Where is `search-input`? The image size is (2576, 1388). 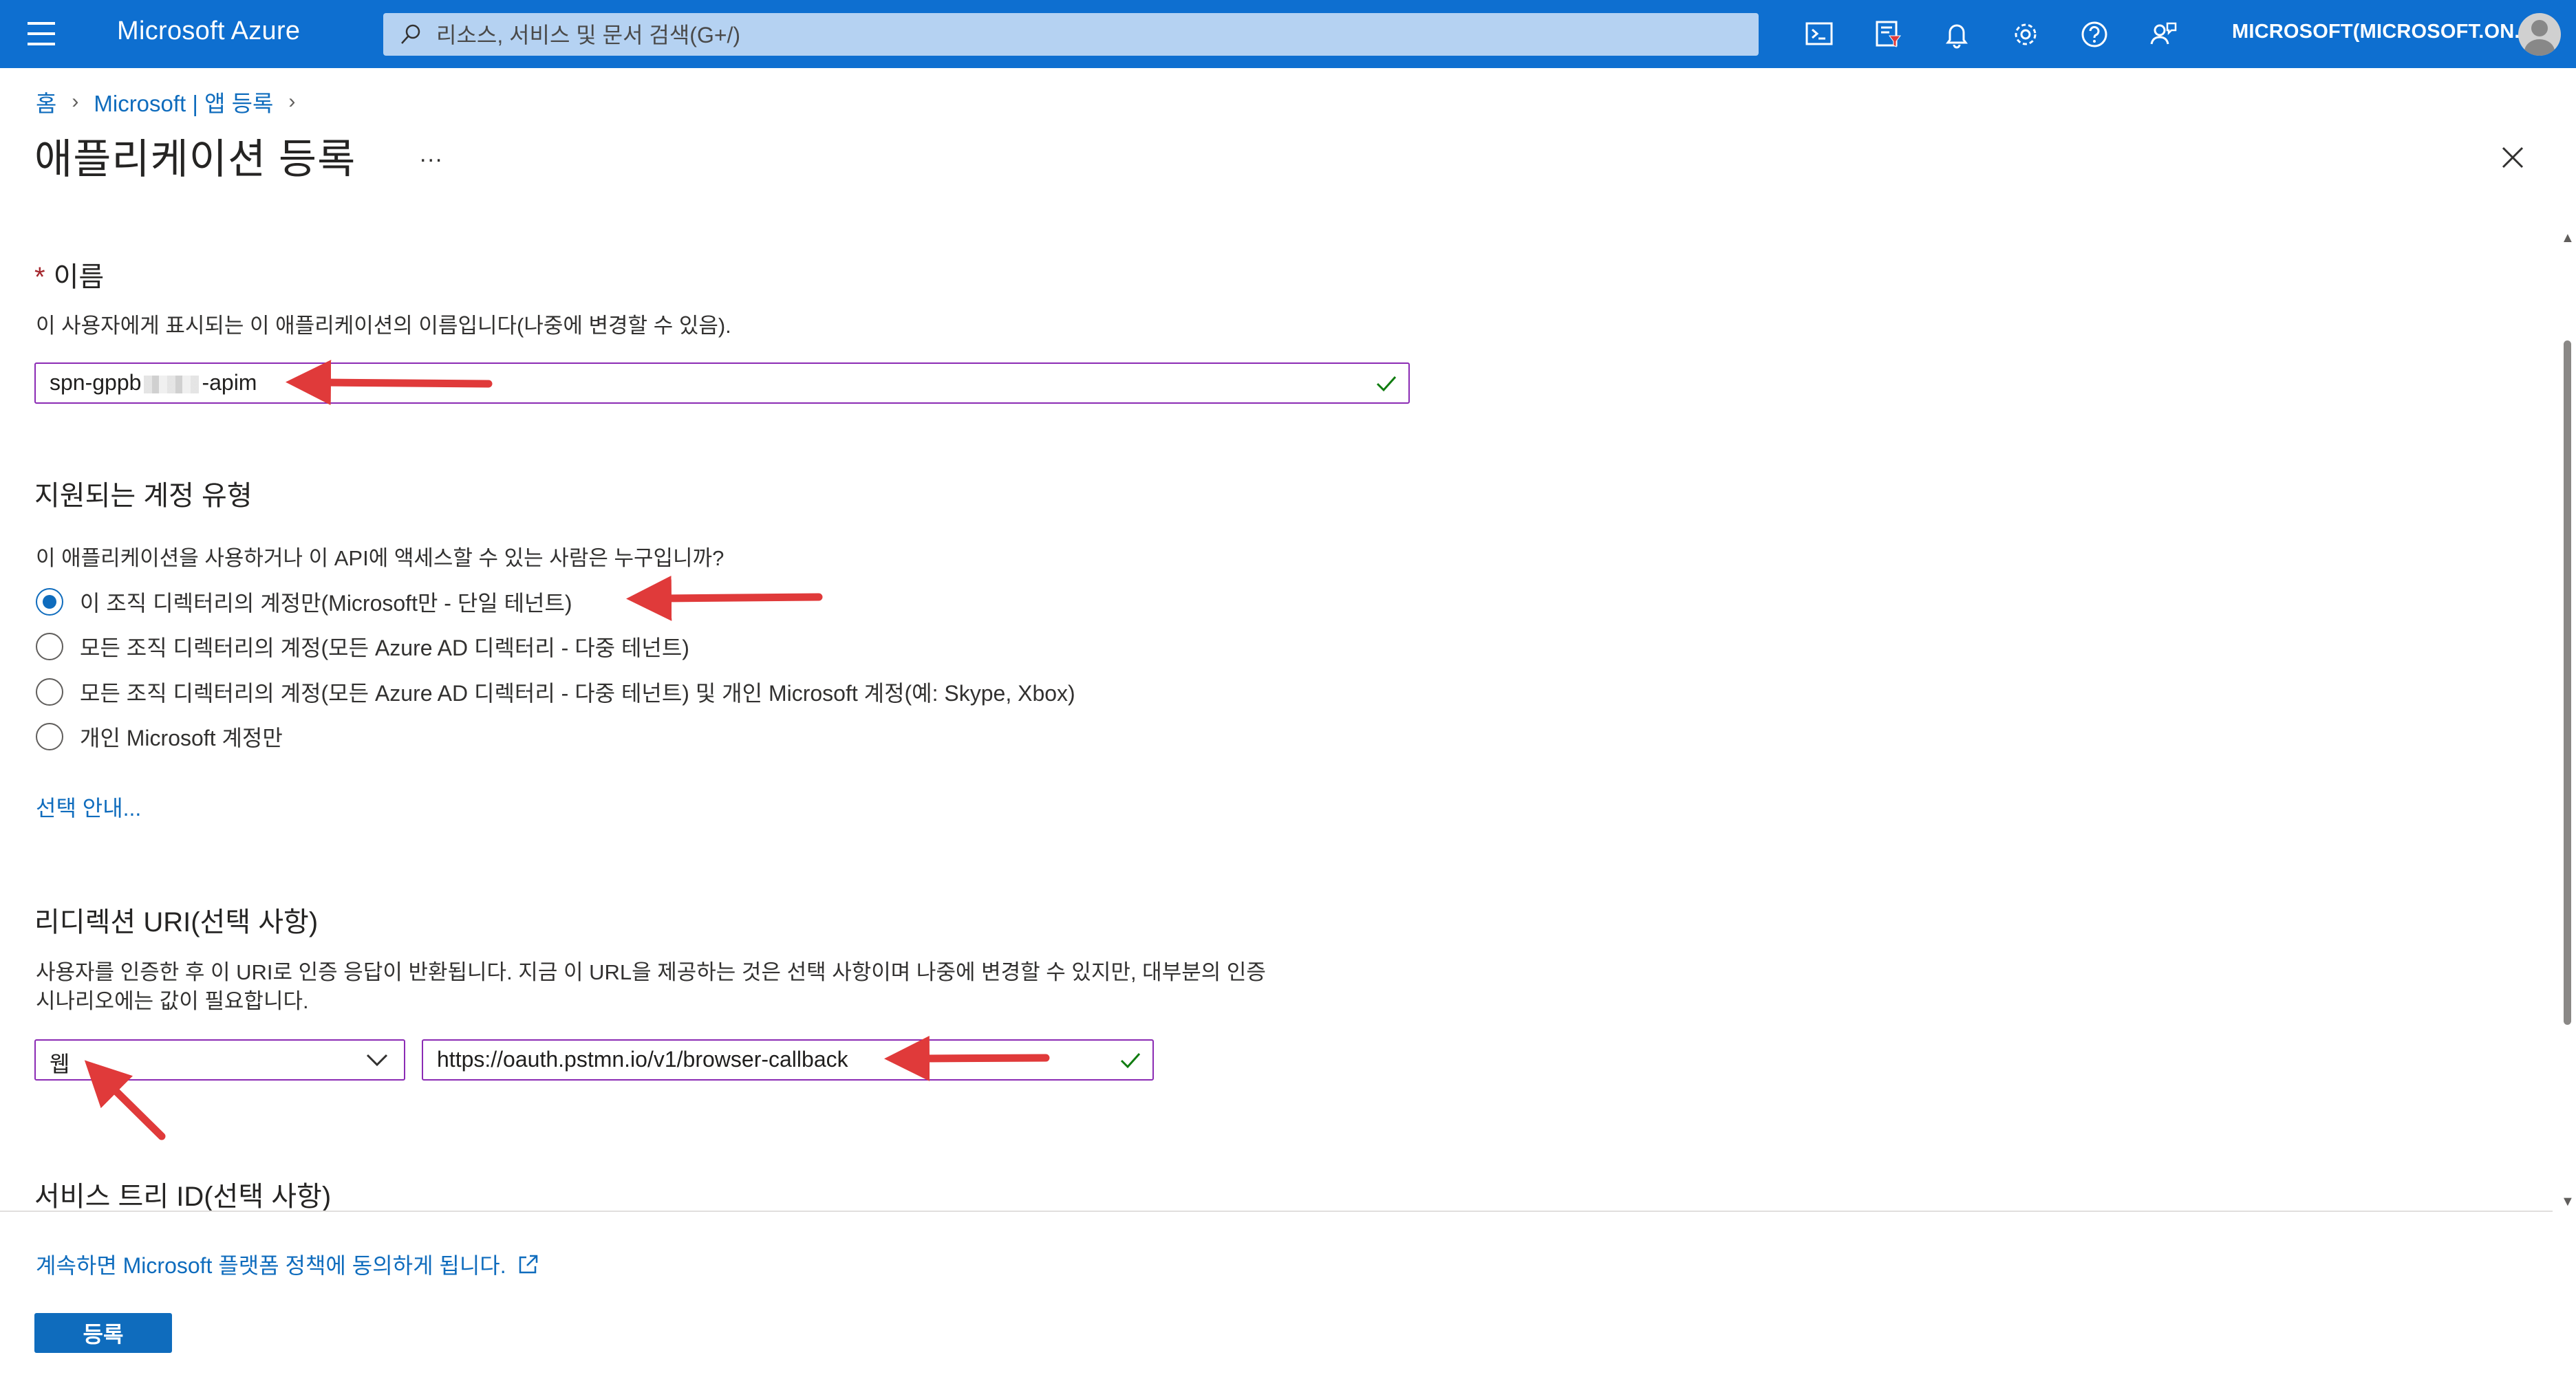
search-input is located at coordinates (1083, 35).